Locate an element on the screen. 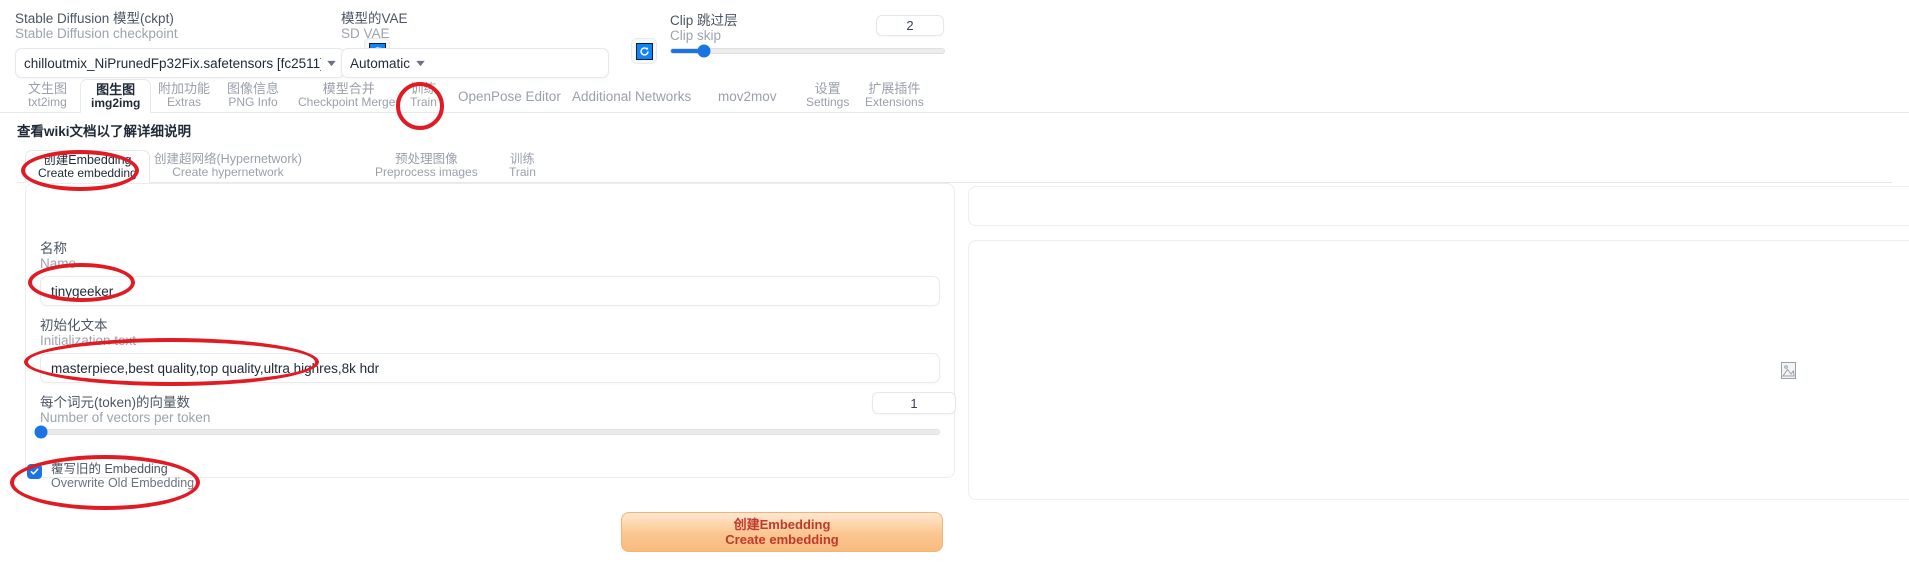 This screenshot has height=584, width=1909. subtab-train: 训练 Train is located at coordinates (522, 166).